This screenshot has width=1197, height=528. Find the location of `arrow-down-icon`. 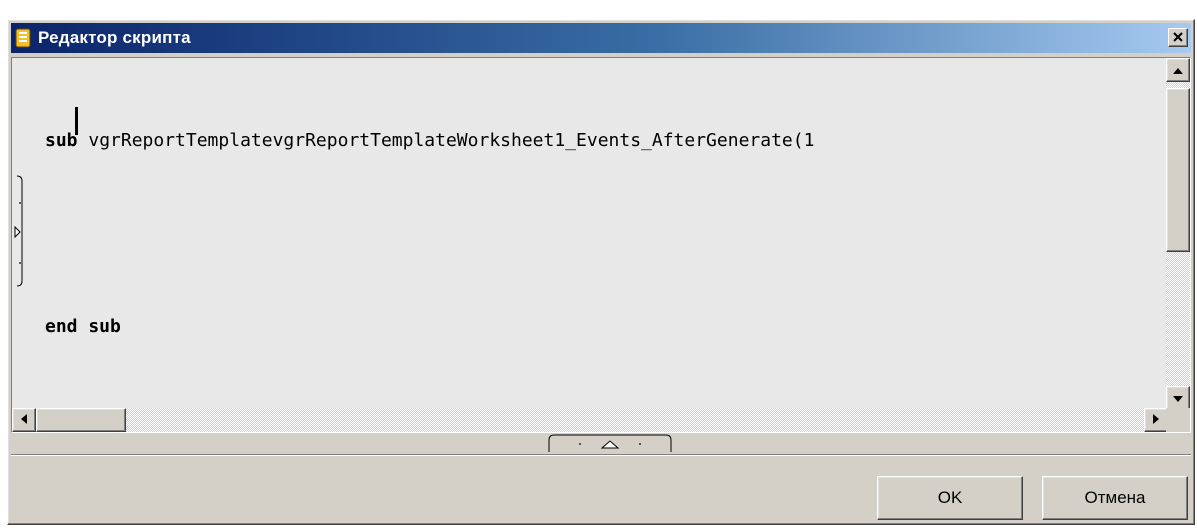

arrow-down-icon is located at coordinates (1178, 398).